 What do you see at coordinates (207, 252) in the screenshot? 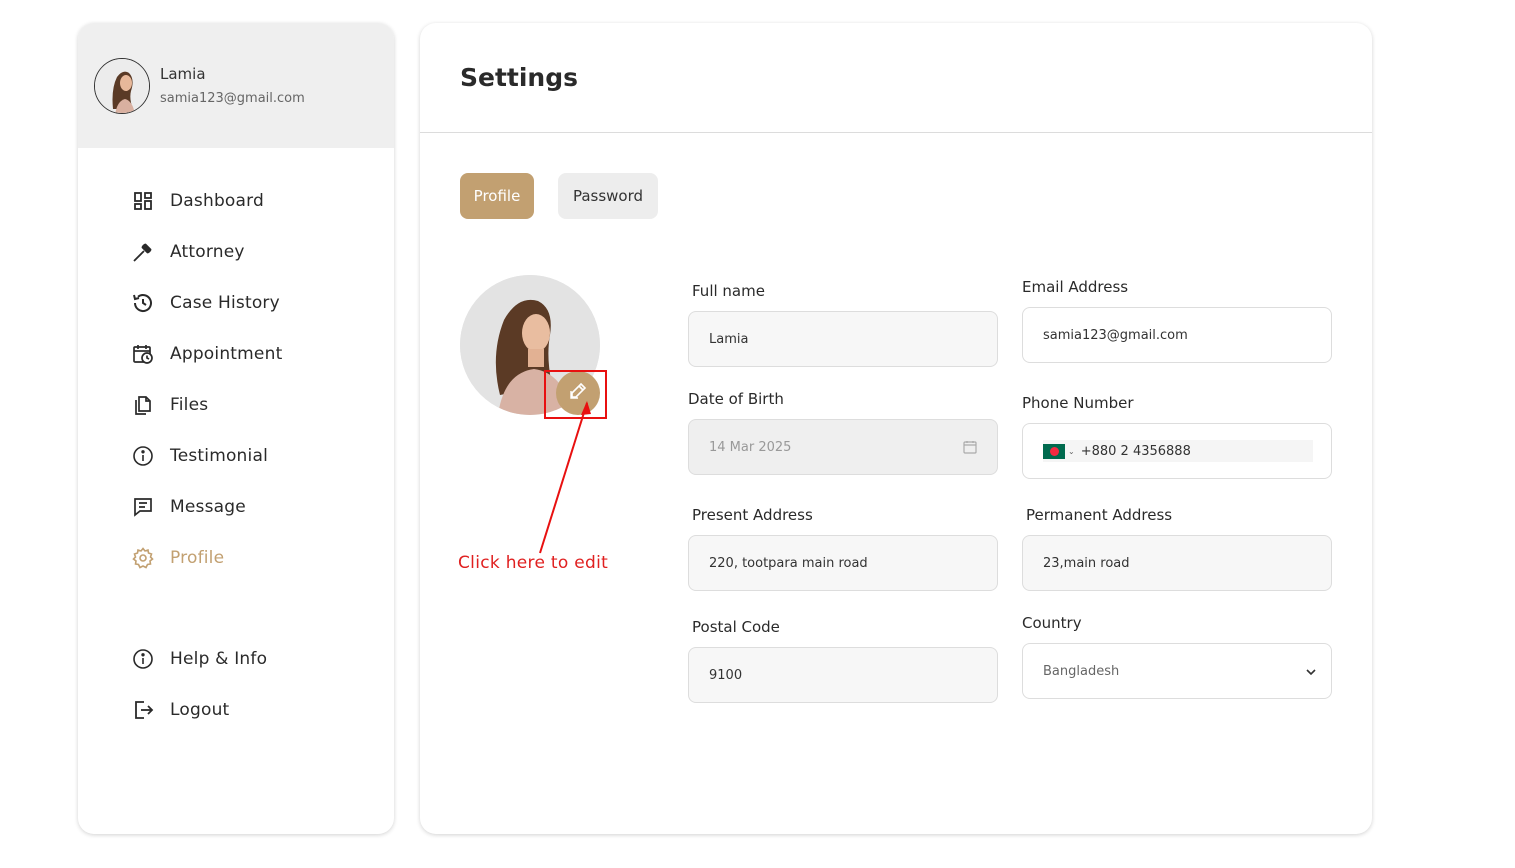
I see `sidebar-item-label: Attorney` at bounding box center [207, 252].